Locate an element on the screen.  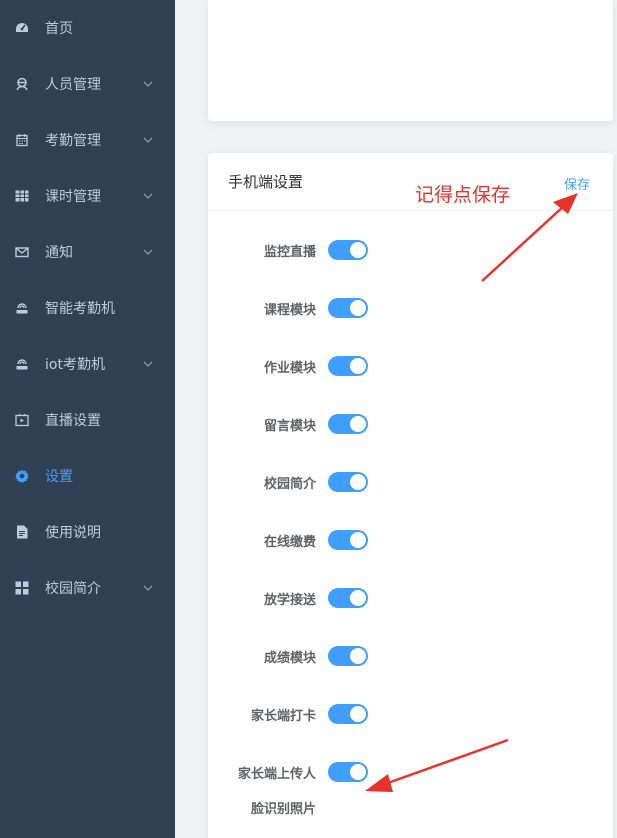
sidebar-item-instructions: 使用说明 is located at coordinates (87, 532).